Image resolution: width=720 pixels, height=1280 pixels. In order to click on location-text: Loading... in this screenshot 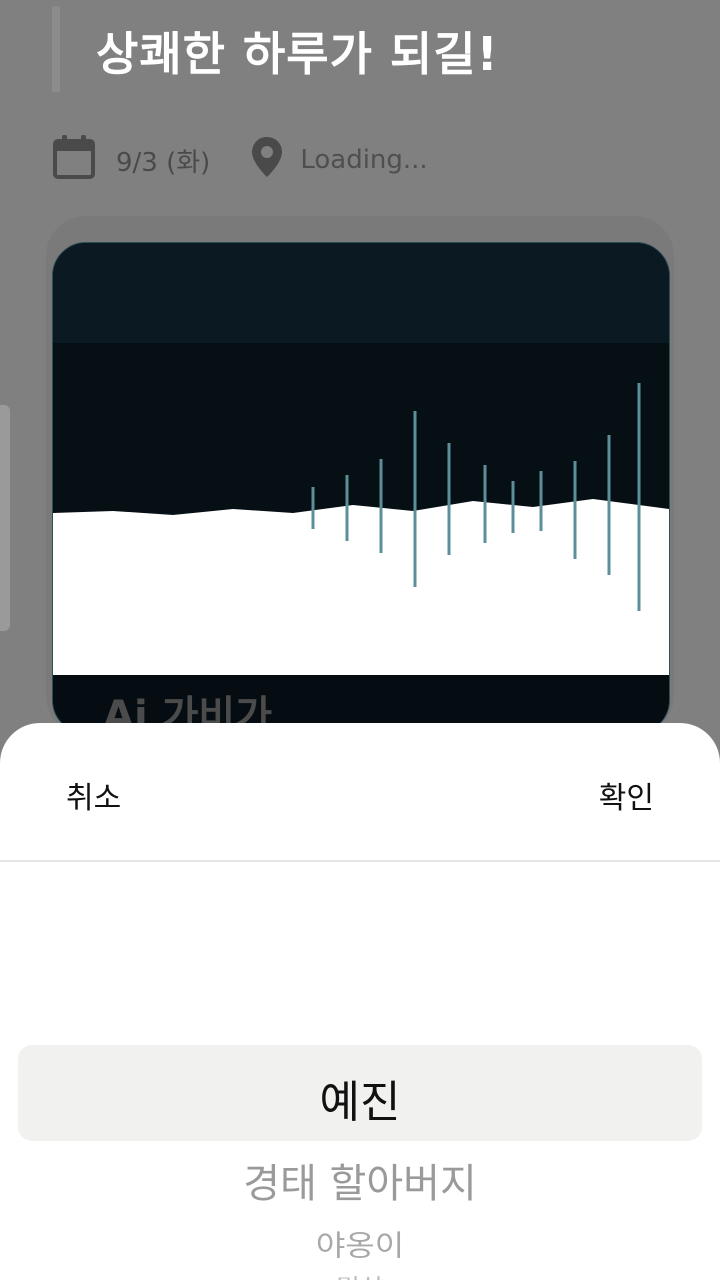, I will do `click(364, 160)`.